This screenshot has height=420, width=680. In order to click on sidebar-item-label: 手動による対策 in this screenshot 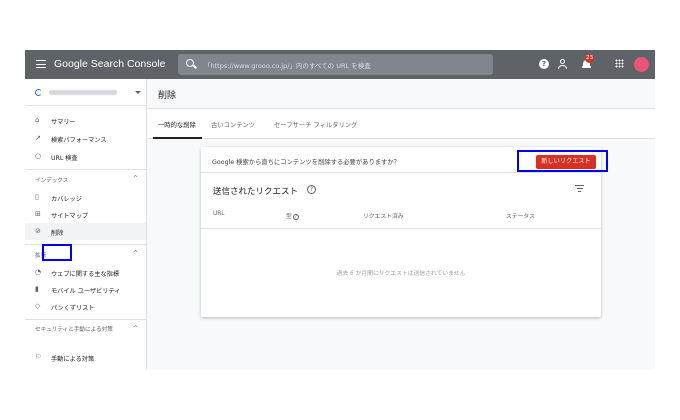, I will do `click(73, 359)`.